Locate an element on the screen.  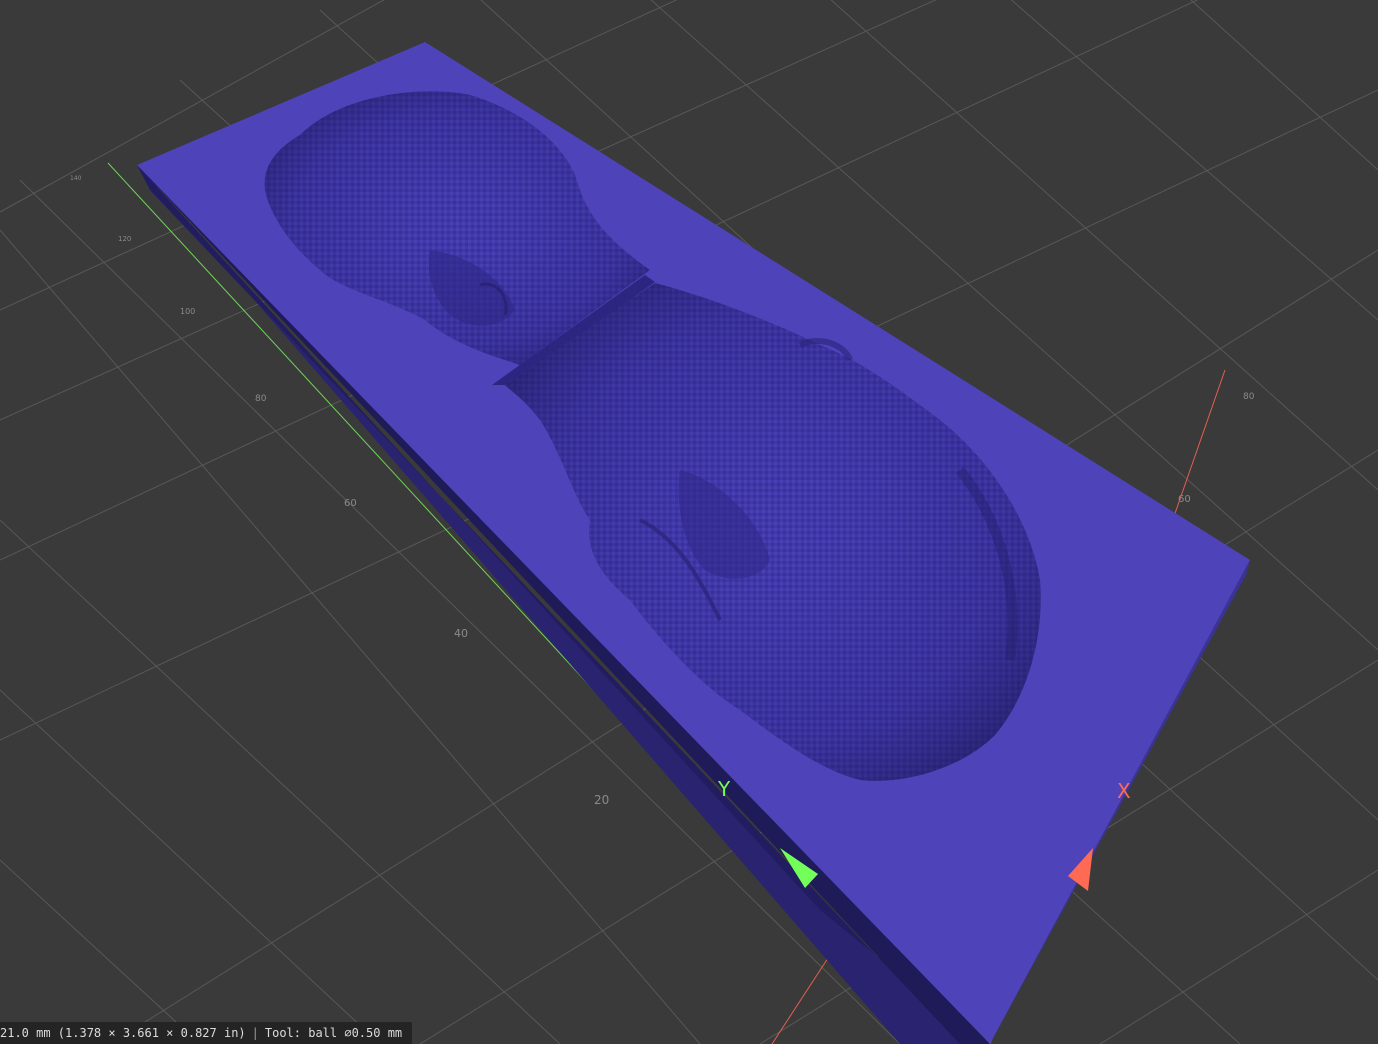
tick-label: 120 is located at coordinates (124, 239).